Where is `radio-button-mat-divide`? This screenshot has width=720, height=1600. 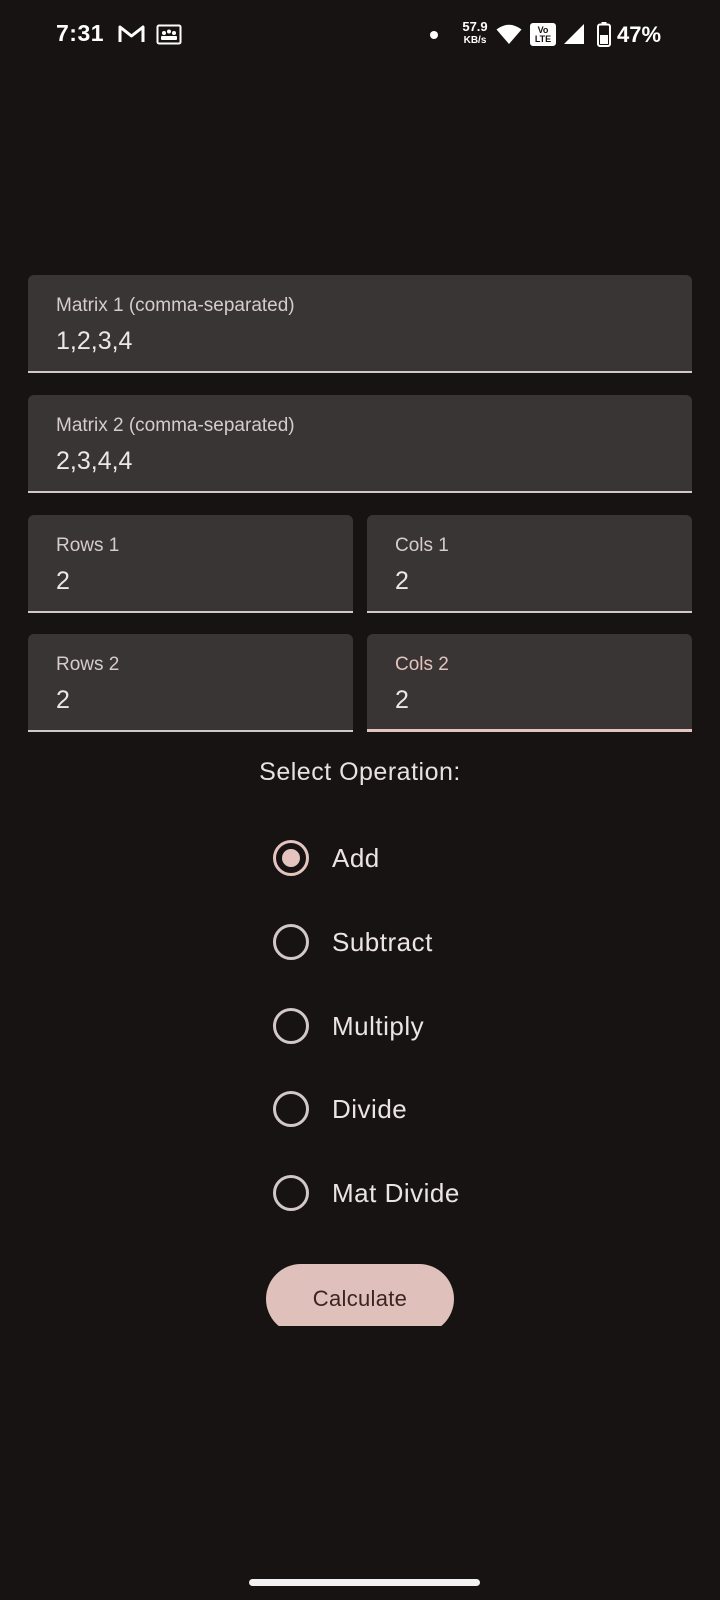
radio-button-mat-divide is located at coordinates (291, 1193).